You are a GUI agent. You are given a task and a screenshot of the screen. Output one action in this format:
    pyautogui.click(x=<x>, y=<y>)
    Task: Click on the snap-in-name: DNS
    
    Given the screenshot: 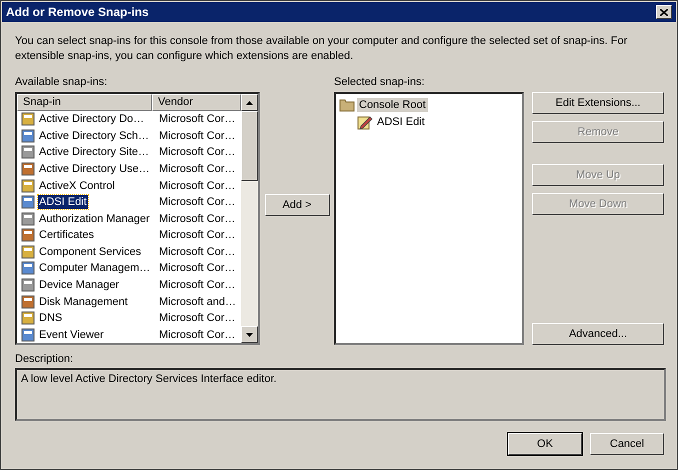 What is the action you would take?
    pyautogui.click(x=51, y=318)
    